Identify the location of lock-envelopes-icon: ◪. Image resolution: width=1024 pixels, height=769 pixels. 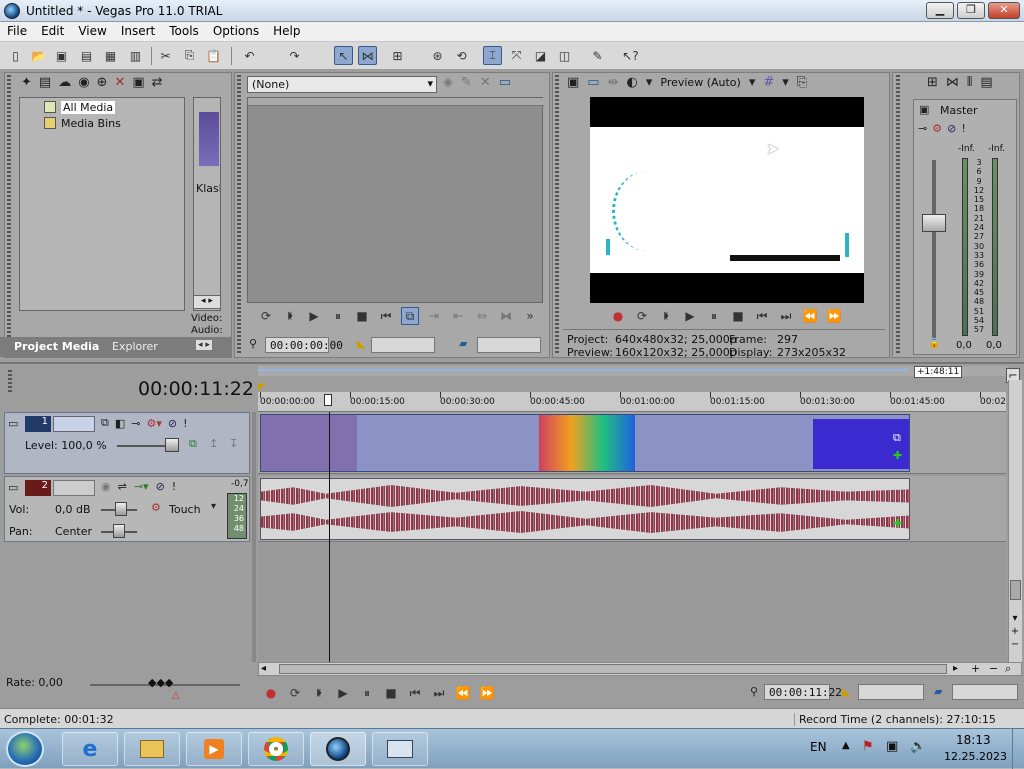
(540, 55).